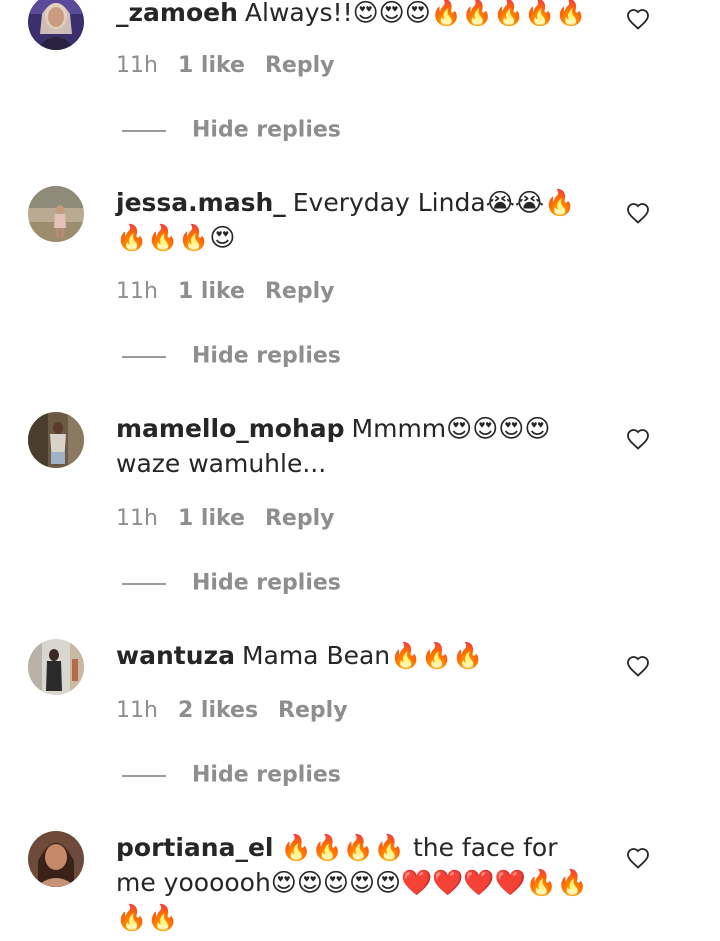  I want to click on comment-text: wantuza Mama Bean🔥🔥🔥, so click(356, 655).